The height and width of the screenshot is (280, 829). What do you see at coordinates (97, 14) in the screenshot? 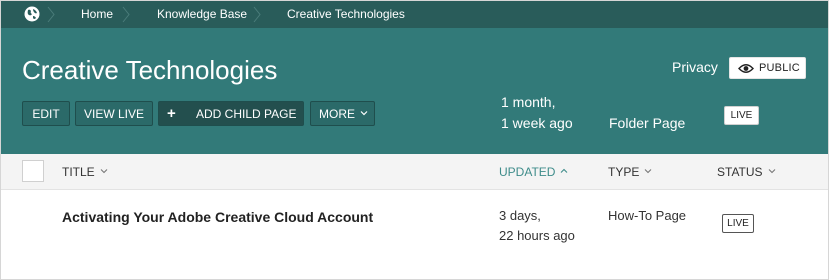
I see `breadcrumb-home: Home` at bounding box center [97, 14].